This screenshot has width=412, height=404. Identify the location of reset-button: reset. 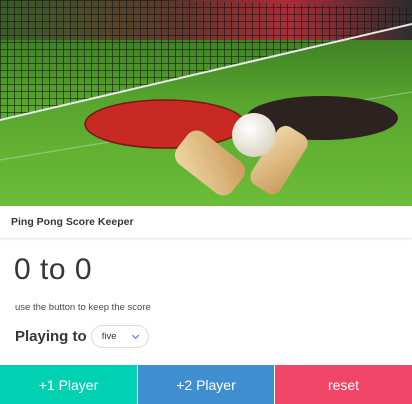
(343, 384).